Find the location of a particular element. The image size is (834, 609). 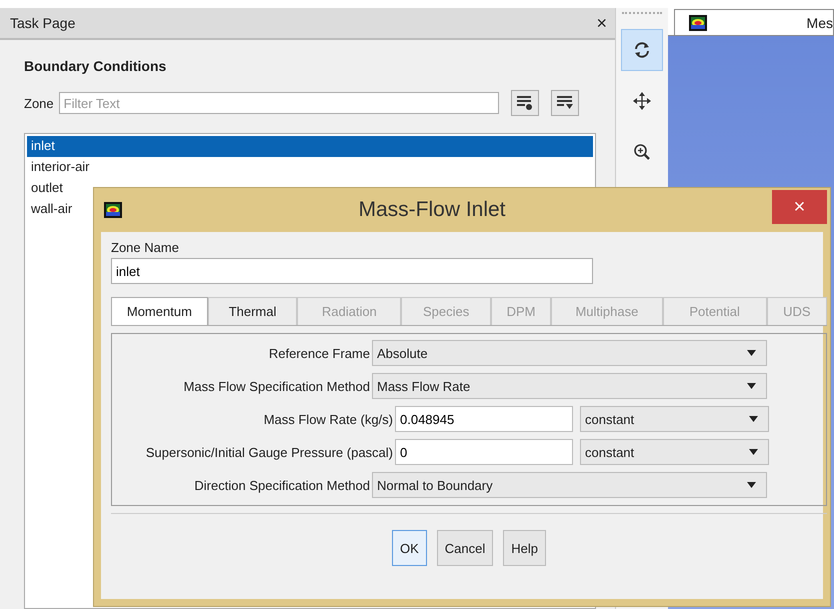

dropdown: Normal to Boundary is located at coordinates (569, 485).